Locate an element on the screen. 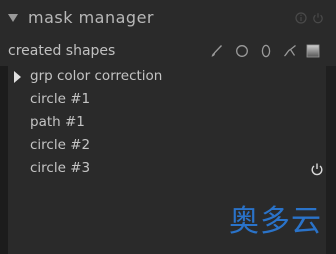  list-item-label: grp color correction is located at coordinates (96, 76).